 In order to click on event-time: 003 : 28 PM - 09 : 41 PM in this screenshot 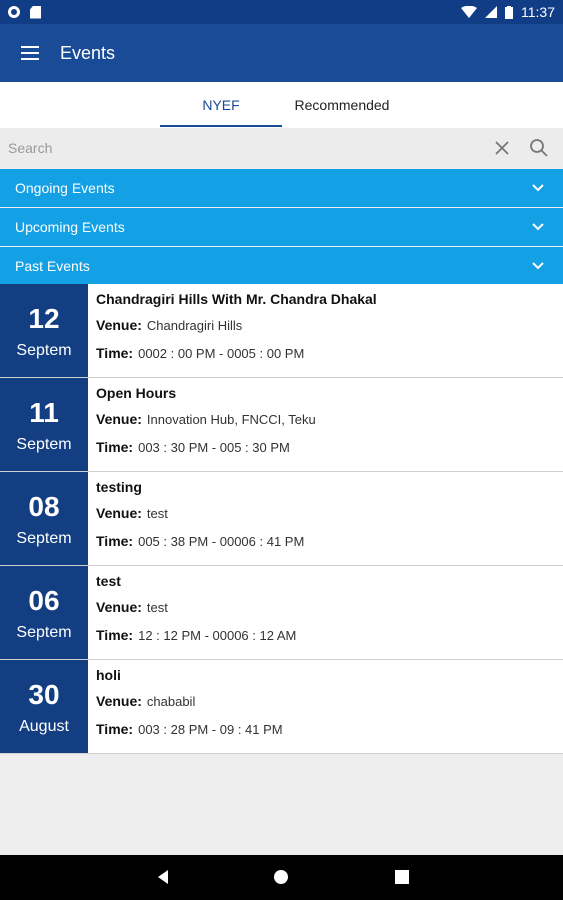, I will do `click(210, 729)`.